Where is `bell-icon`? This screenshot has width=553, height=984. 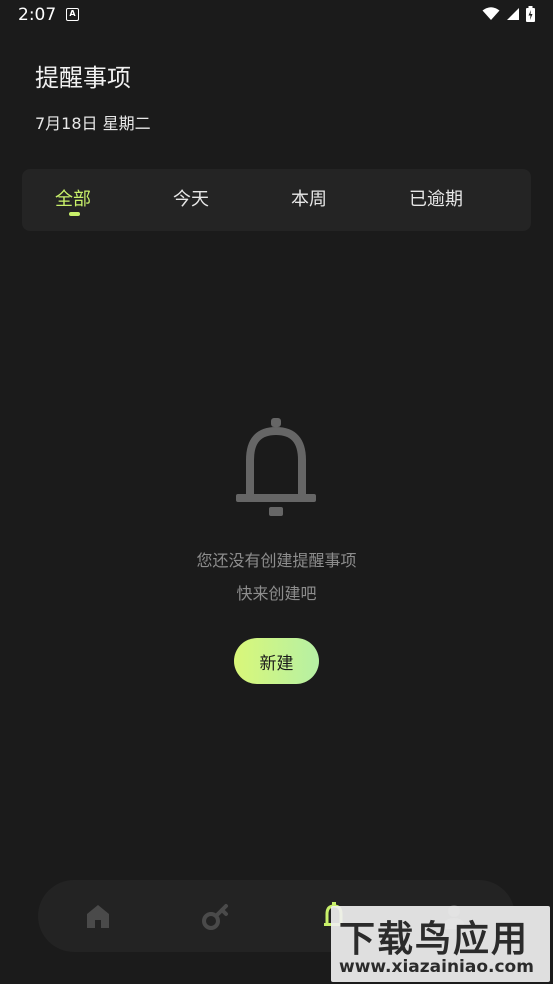
bell-icon is located at coordinates (276, 467).